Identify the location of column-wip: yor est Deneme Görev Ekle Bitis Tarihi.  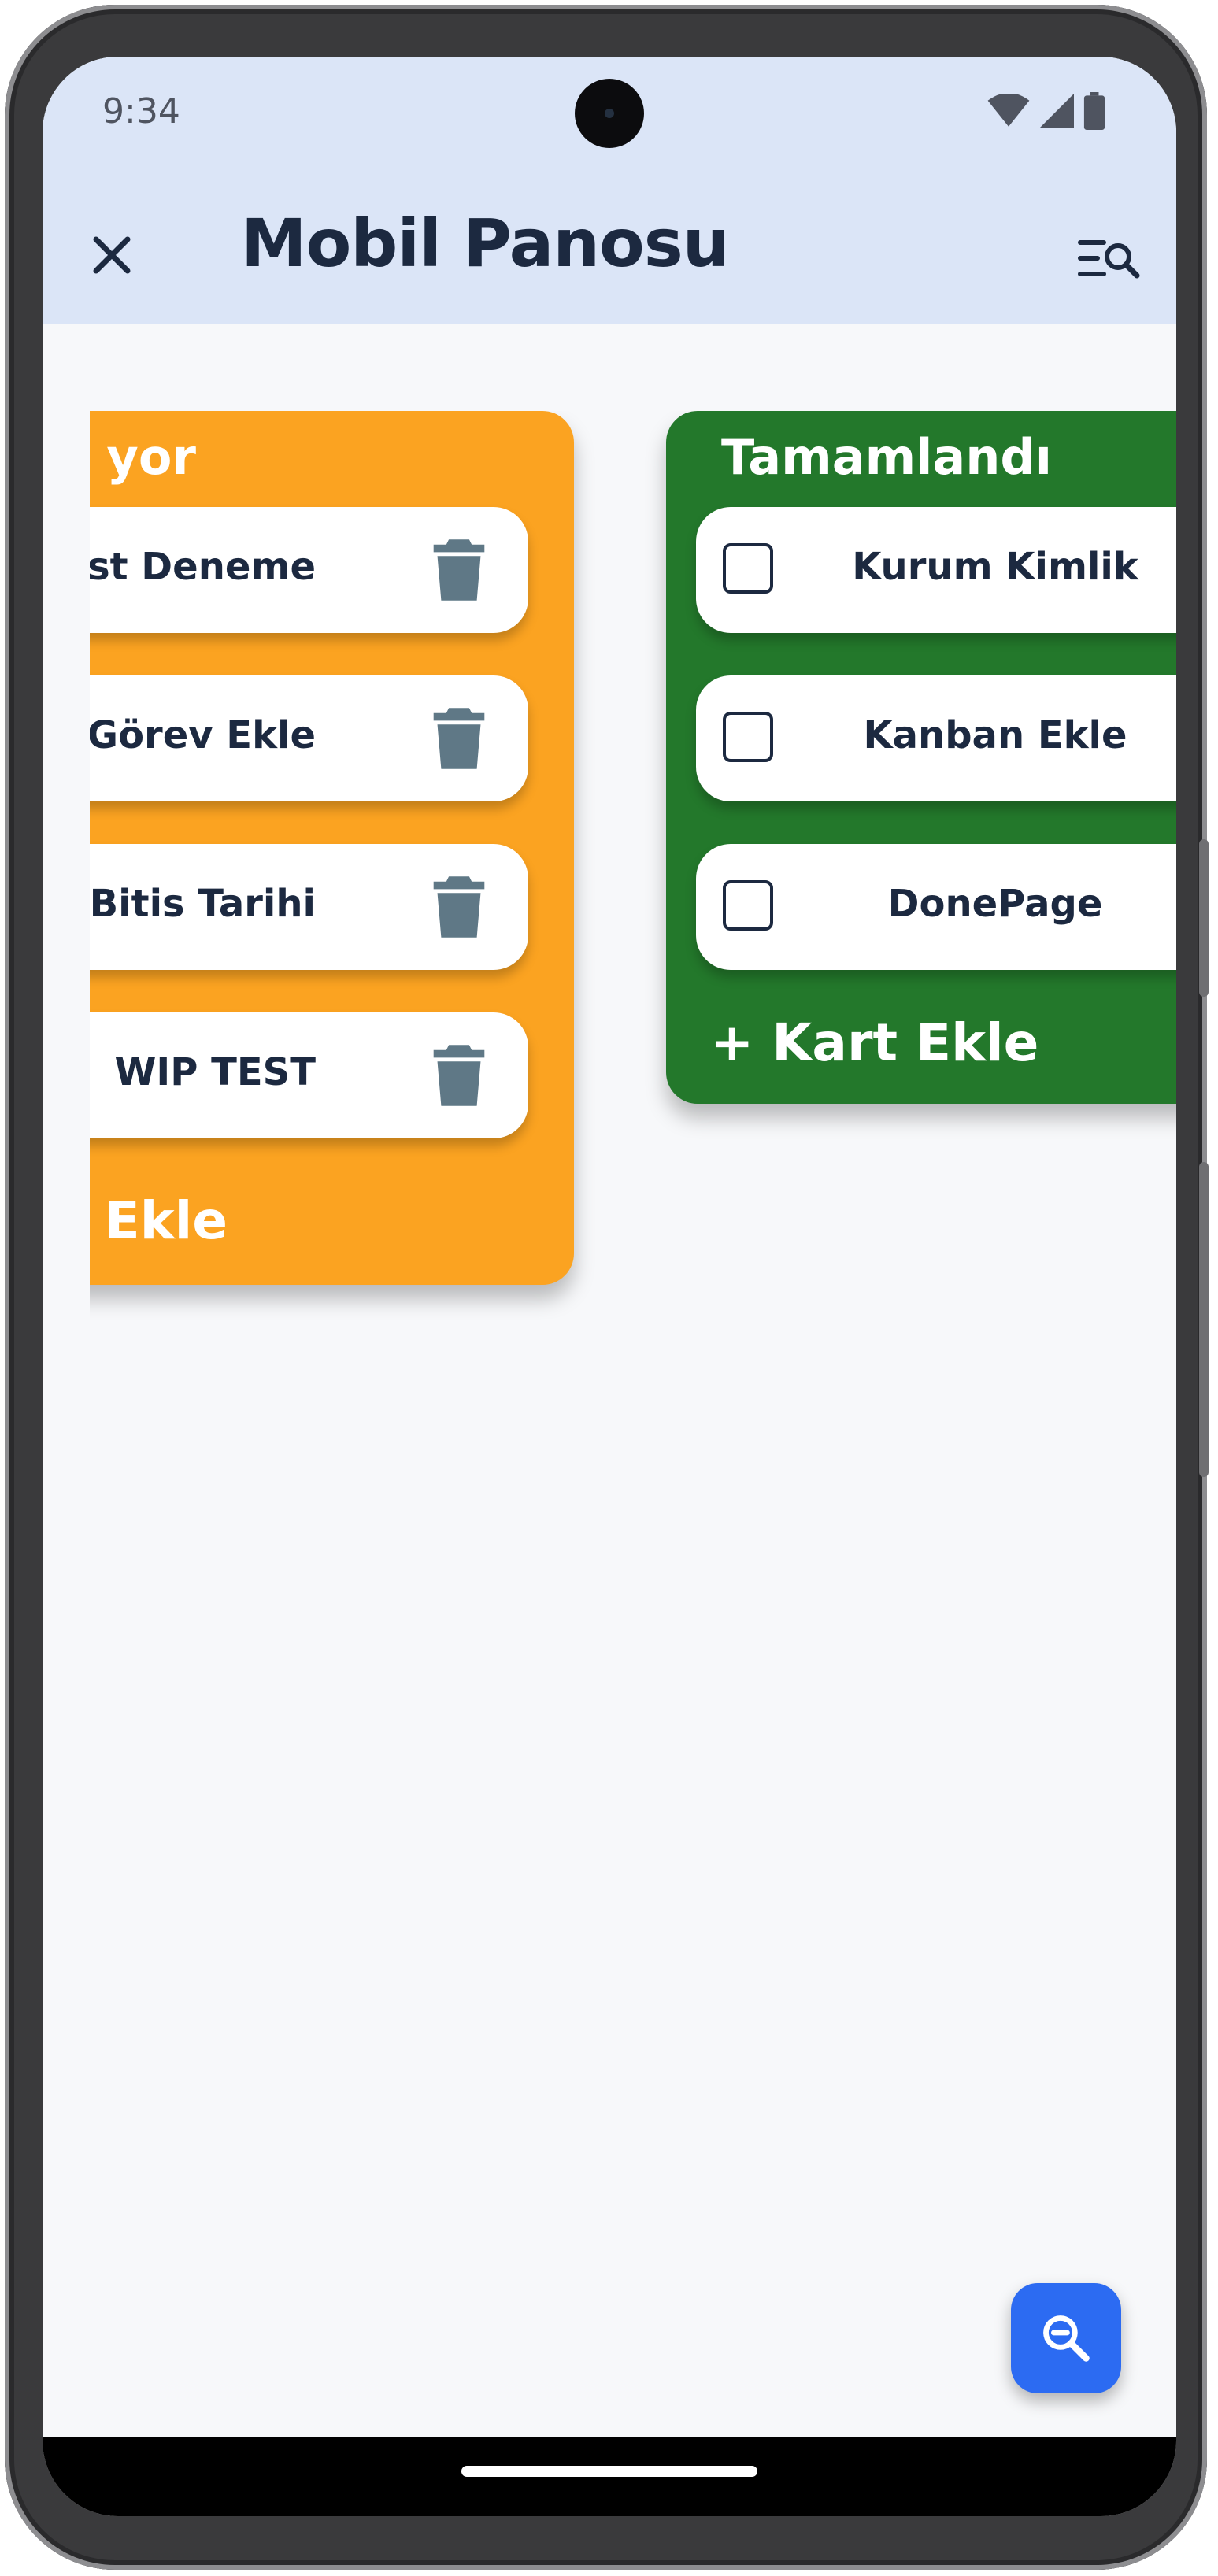
(332, 848).